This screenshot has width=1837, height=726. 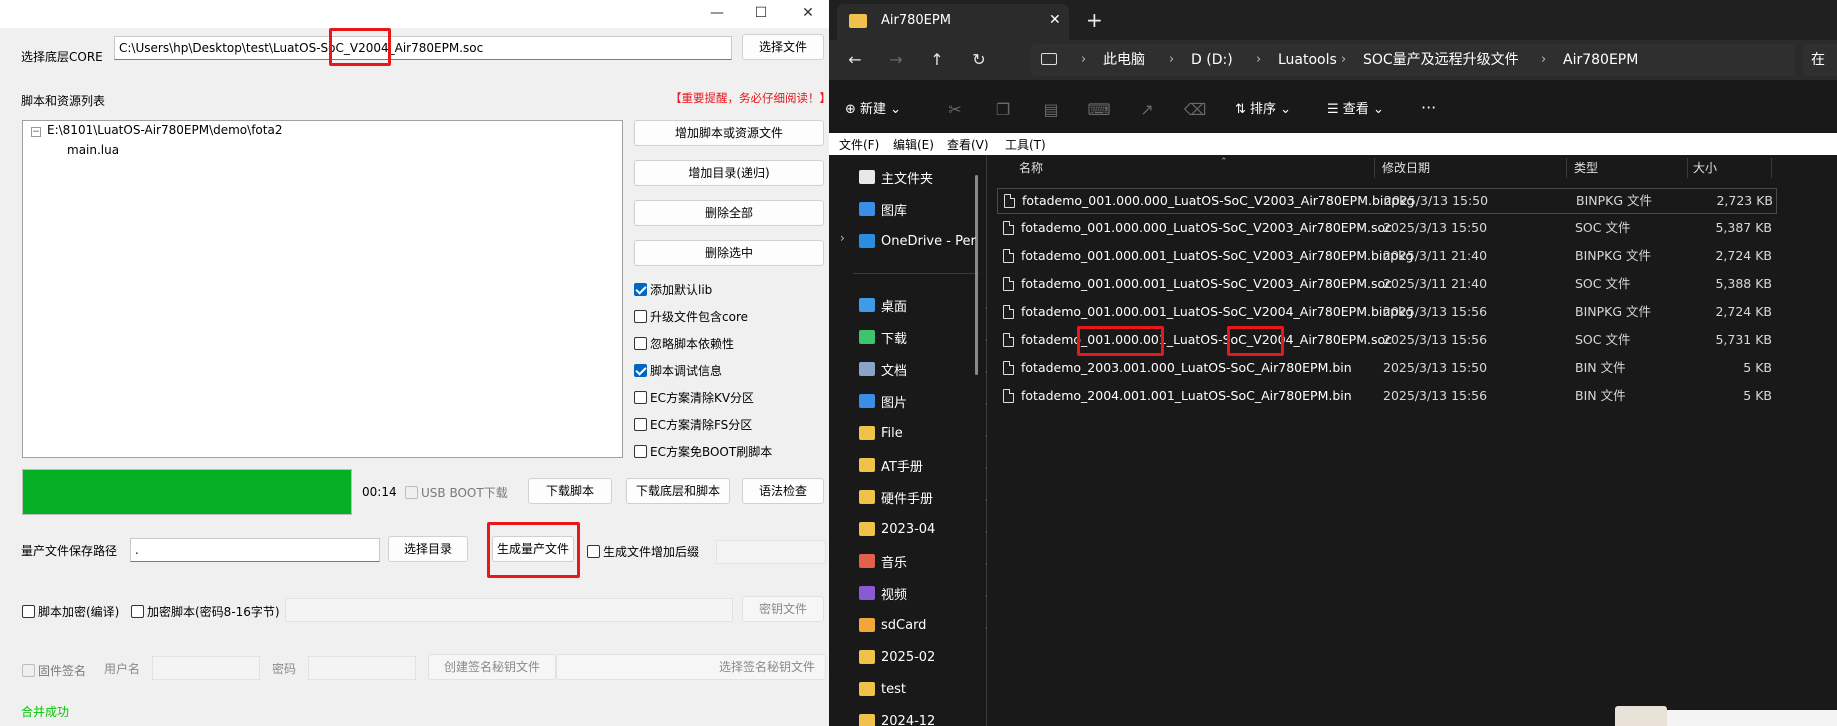 What do you see at coordinates (953, 22) in the screenshot?
I see `tab-air780epm: Air780EPM ✕` at bounding box center [953, 22].